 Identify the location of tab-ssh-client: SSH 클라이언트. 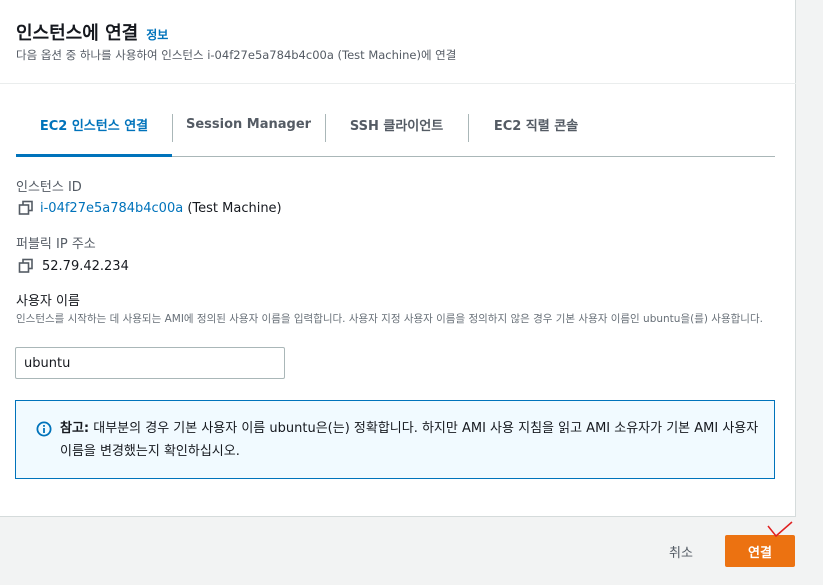
(396, 133).